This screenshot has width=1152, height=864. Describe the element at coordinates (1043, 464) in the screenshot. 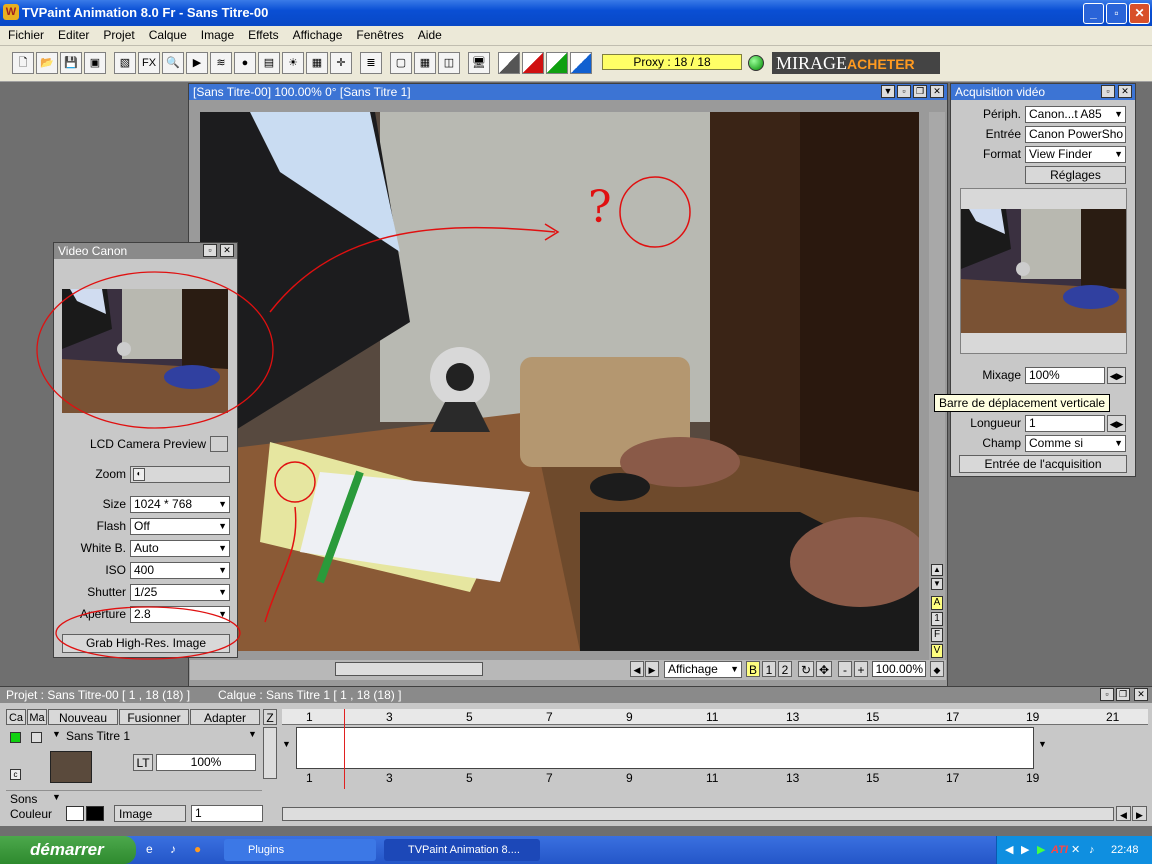

I see `entree-acquisition-button: Entrée de l'acquisition` at that location.